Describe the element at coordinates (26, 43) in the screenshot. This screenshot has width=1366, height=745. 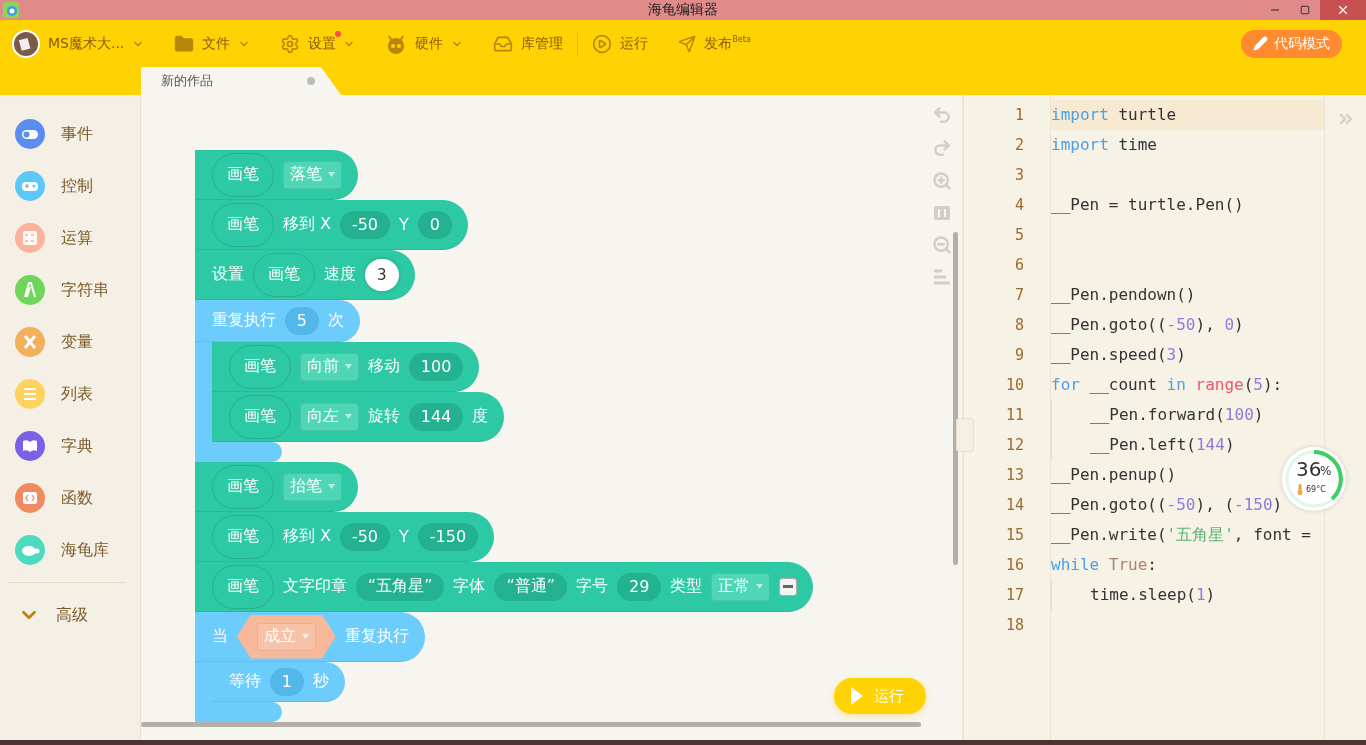
I see `avatar` at that location.